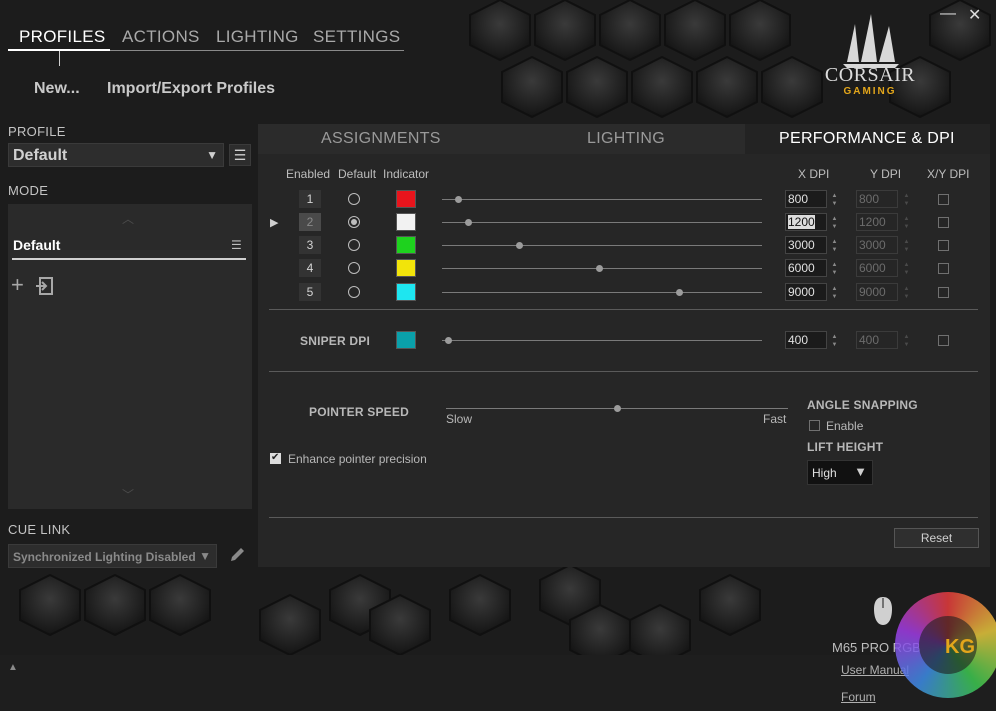  What do you see at coordinates (310, 245) in the screenshot?
I see `stage-number: 3` at bounding box center [310, 245].